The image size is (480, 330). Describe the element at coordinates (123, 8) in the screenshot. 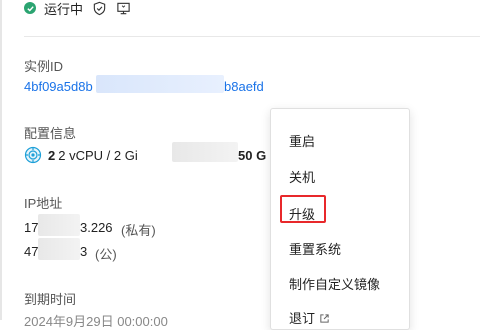

I see `monitor-icon` at that location.